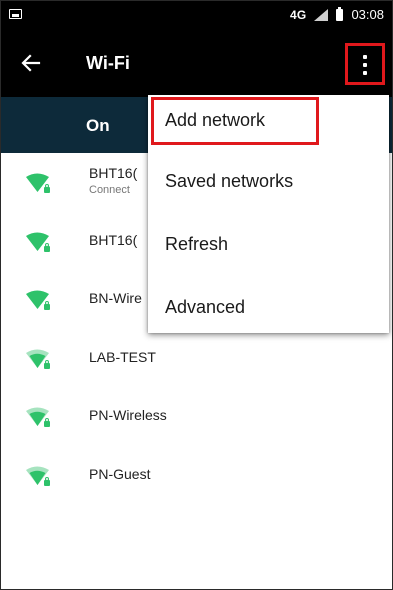 This screenshot has height=590, width=393. I want to click on network-type: 4G, so click(298, 14).